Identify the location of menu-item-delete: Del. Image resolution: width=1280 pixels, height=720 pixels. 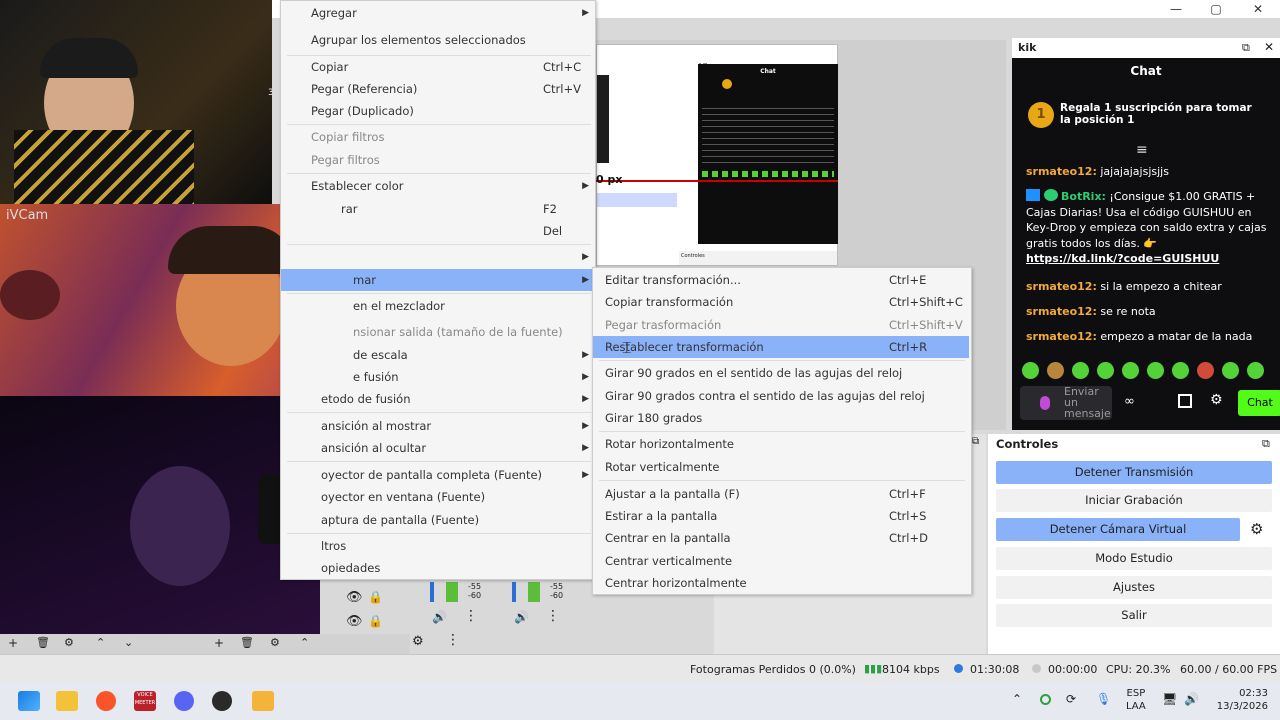
(438, 231).